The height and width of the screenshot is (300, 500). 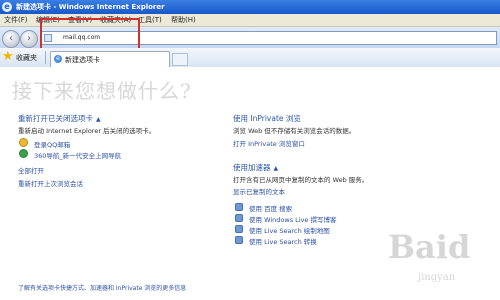 I want to click on accelerator-live-translate: 使用 Live Search 转换, so click(x=283, y=241).